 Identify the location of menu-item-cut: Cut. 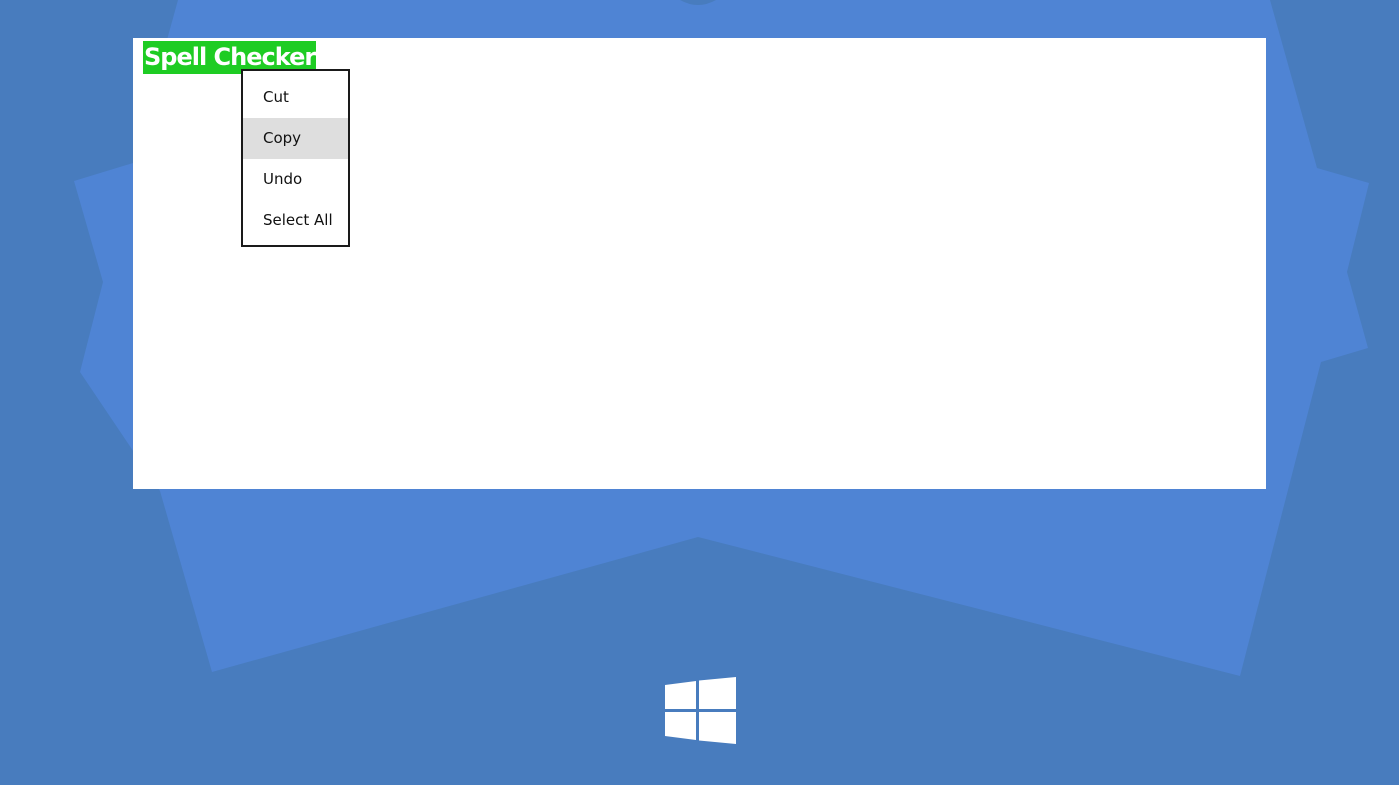
(295, 97).